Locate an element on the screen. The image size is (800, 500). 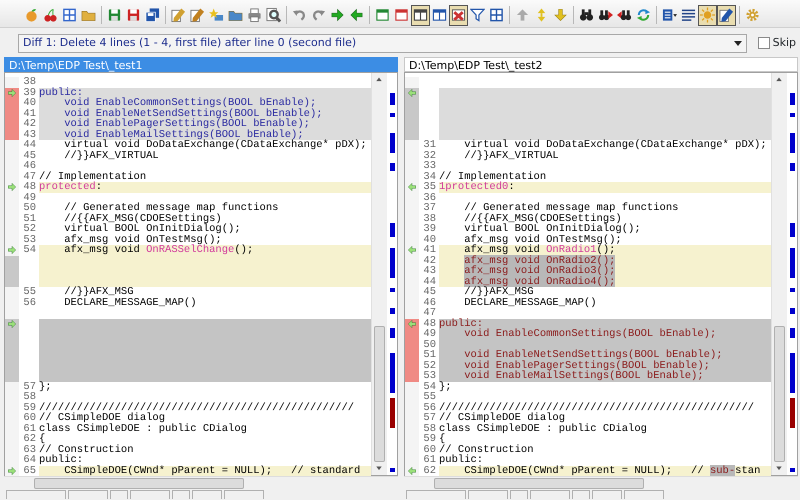
skip-checkbox is located at coordinates (764, 43).